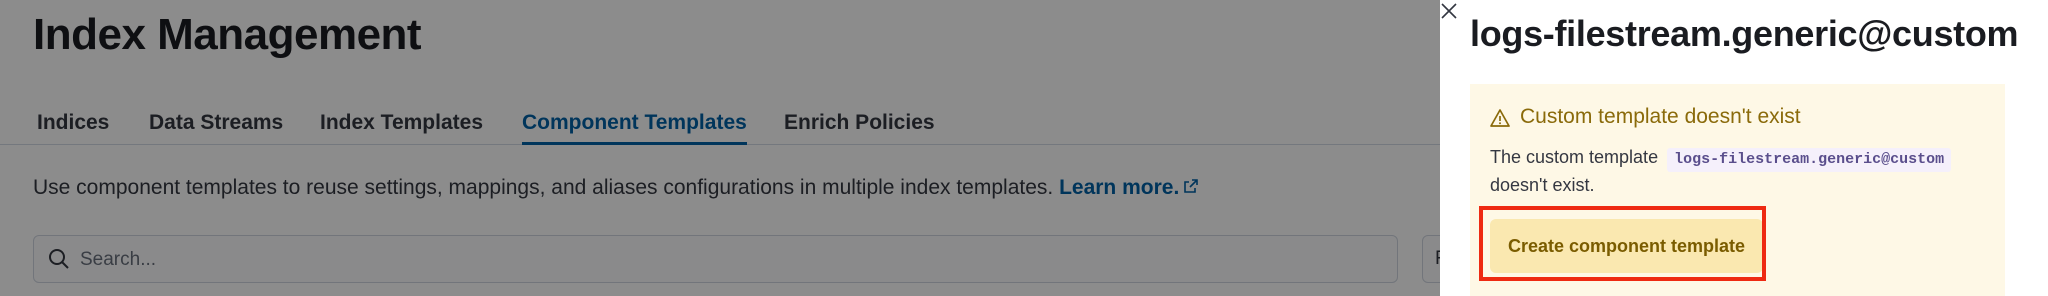  What do you see at coordinates (1809, 160) in the screenshot?
I see `template-name-code: logs-filestream.generic@custom` at bounding box center [1809, 160].